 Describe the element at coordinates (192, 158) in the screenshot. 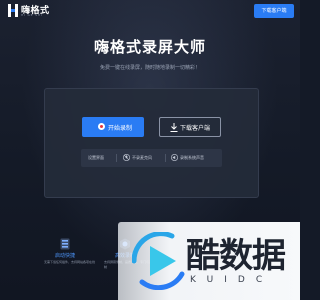

I see `option-system-sound: 录制系统声音` at that location.